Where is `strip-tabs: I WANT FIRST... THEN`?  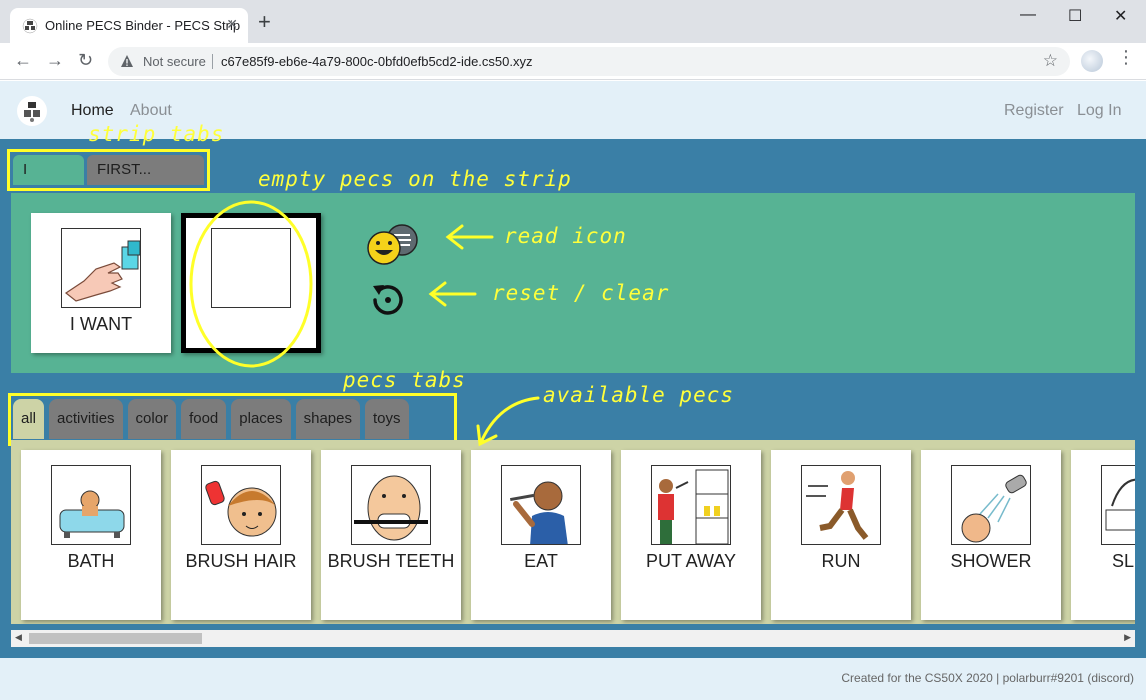
strip-tabs: I WANT FIRST... THEN is located at coordinates (108, 178).